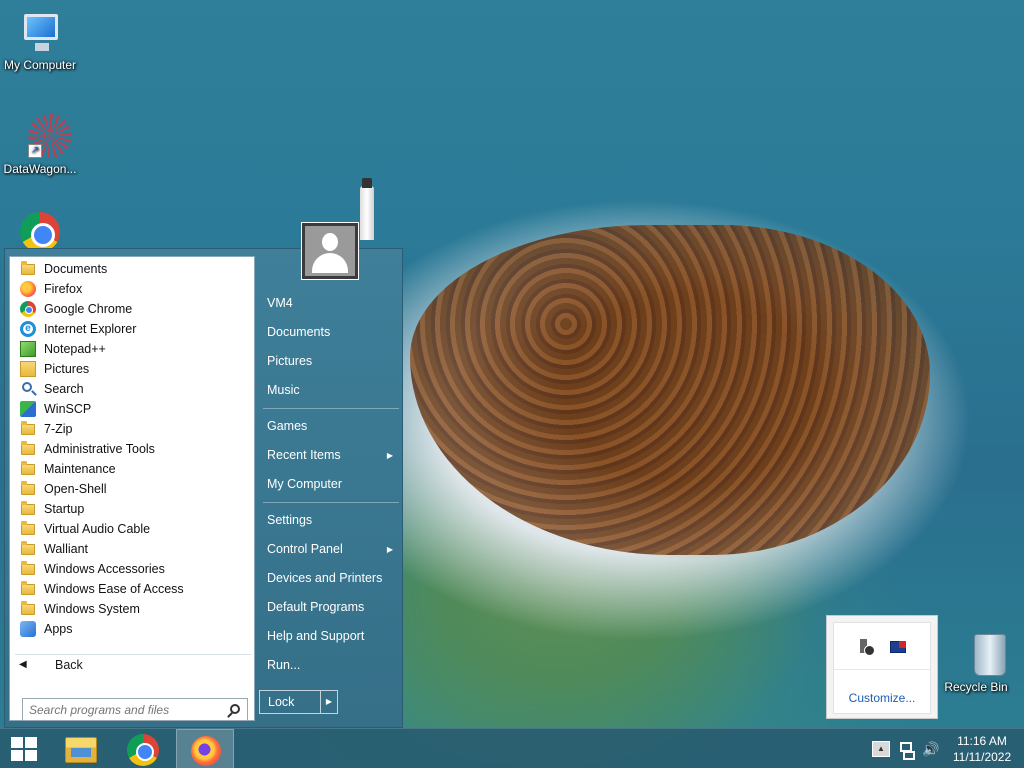  What do you see at coordinates (882, 669) in the screenshot?
I see `popup-divider` at bounding box center [882, 669].